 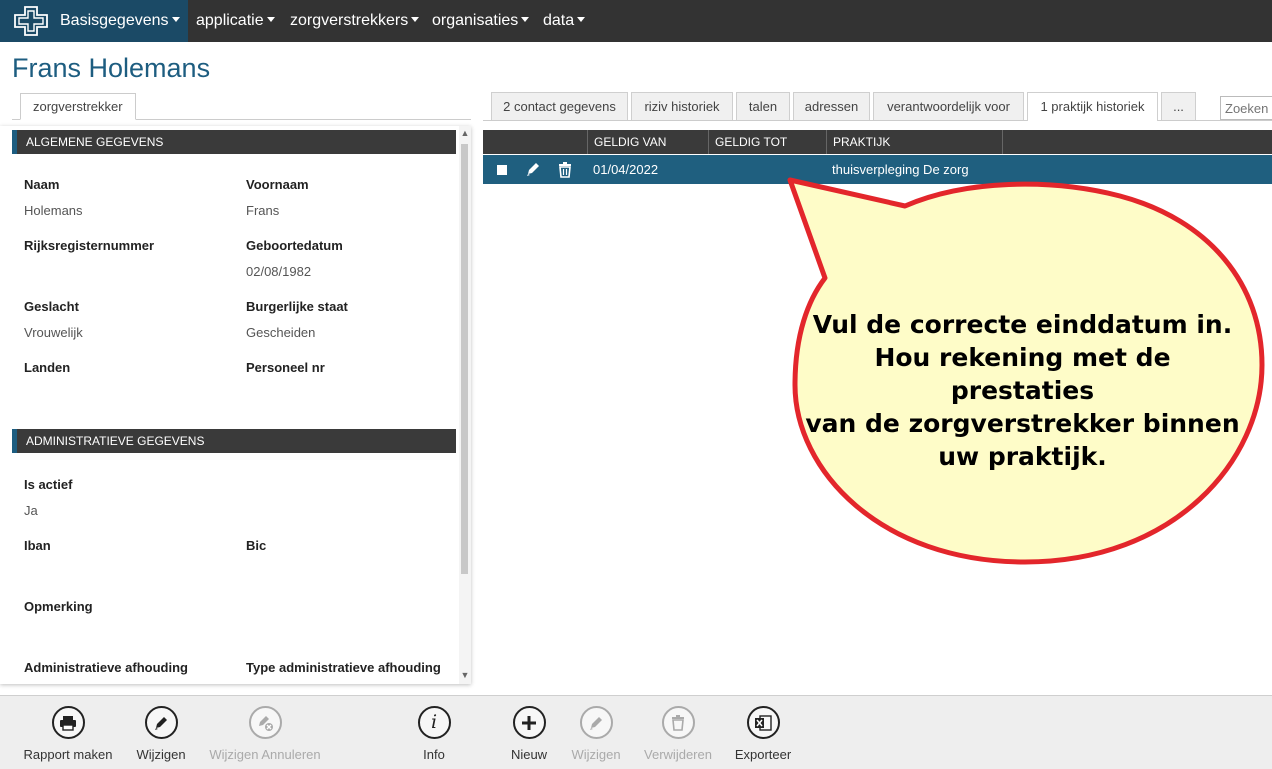 What do you see at coordinates (434, 722) in the screenshot?
I see `info-icon: i` at bounding box center [434, 722].